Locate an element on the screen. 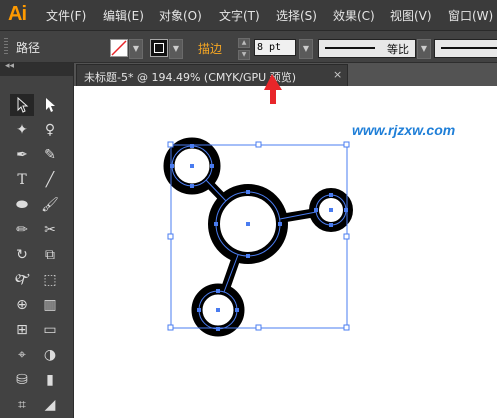  artboard-tool-icon: ⌗ is located at coordinates (22, 405).